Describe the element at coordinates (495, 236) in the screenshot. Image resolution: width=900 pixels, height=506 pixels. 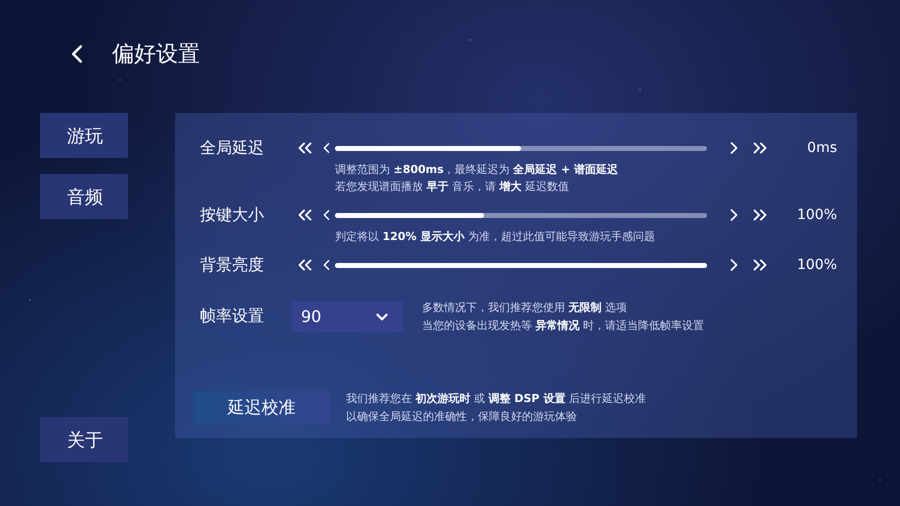
I see `hint-text: 判定将以 120% 显示大小 为准，超过此值可能导致游玩手感问题` at that location.